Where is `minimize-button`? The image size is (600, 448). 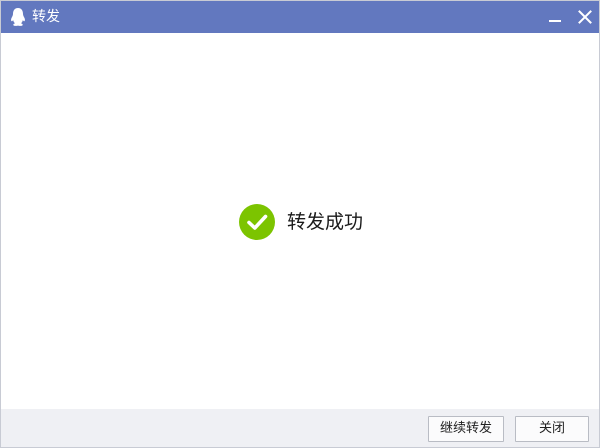 minimize-button is located at coordinates (555, 17).